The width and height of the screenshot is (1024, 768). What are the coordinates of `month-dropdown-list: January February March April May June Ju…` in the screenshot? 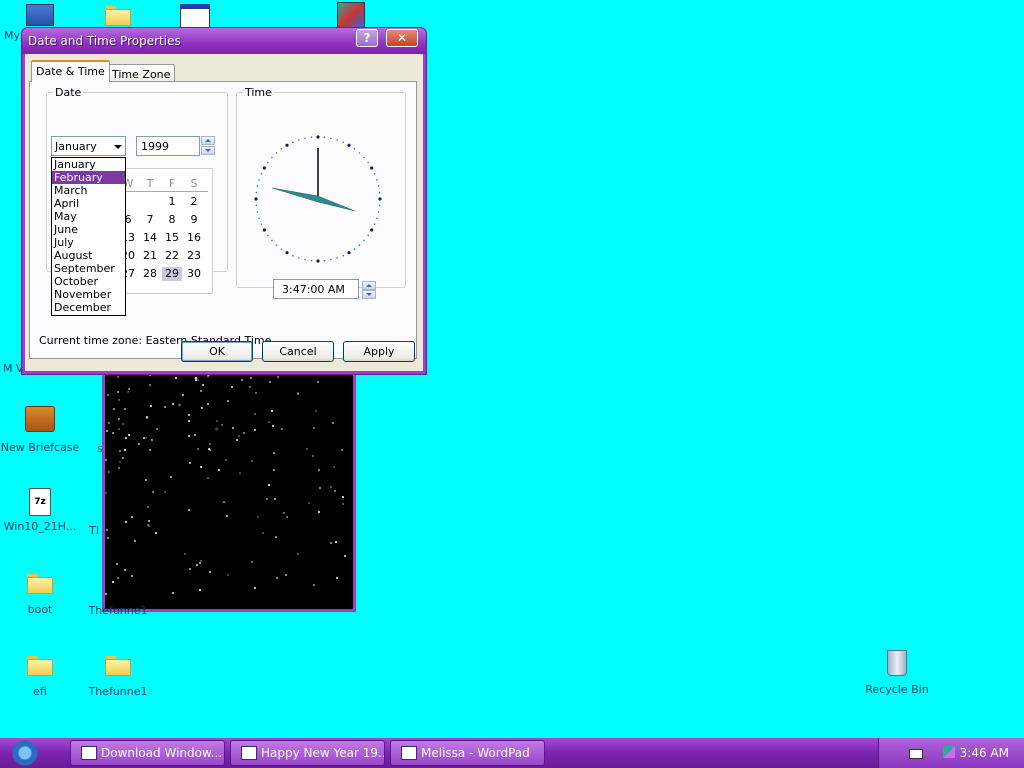 It's located at (88, 236).